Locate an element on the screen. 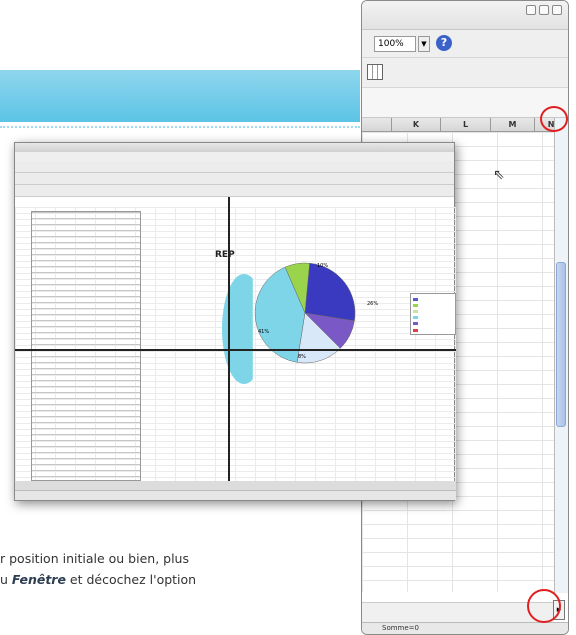 This screenshot has width=576, height=635. banner-divider is located at coordinates (180, 127).